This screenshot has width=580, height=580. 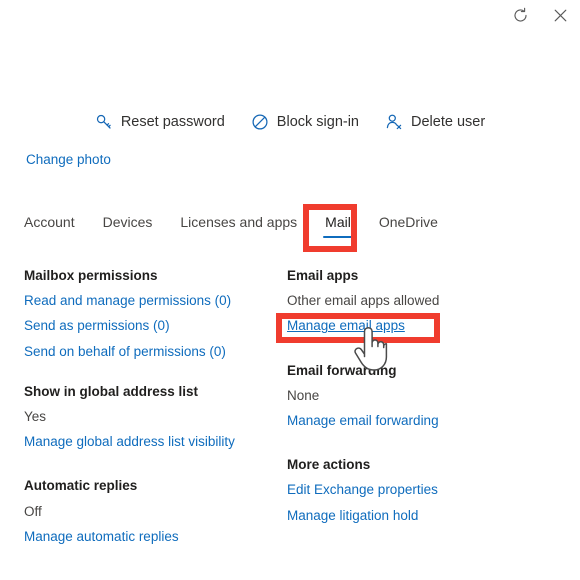 I want to click on tab-licenses-and-apps-label: Licenses and apps, so click(x=239, y=222).